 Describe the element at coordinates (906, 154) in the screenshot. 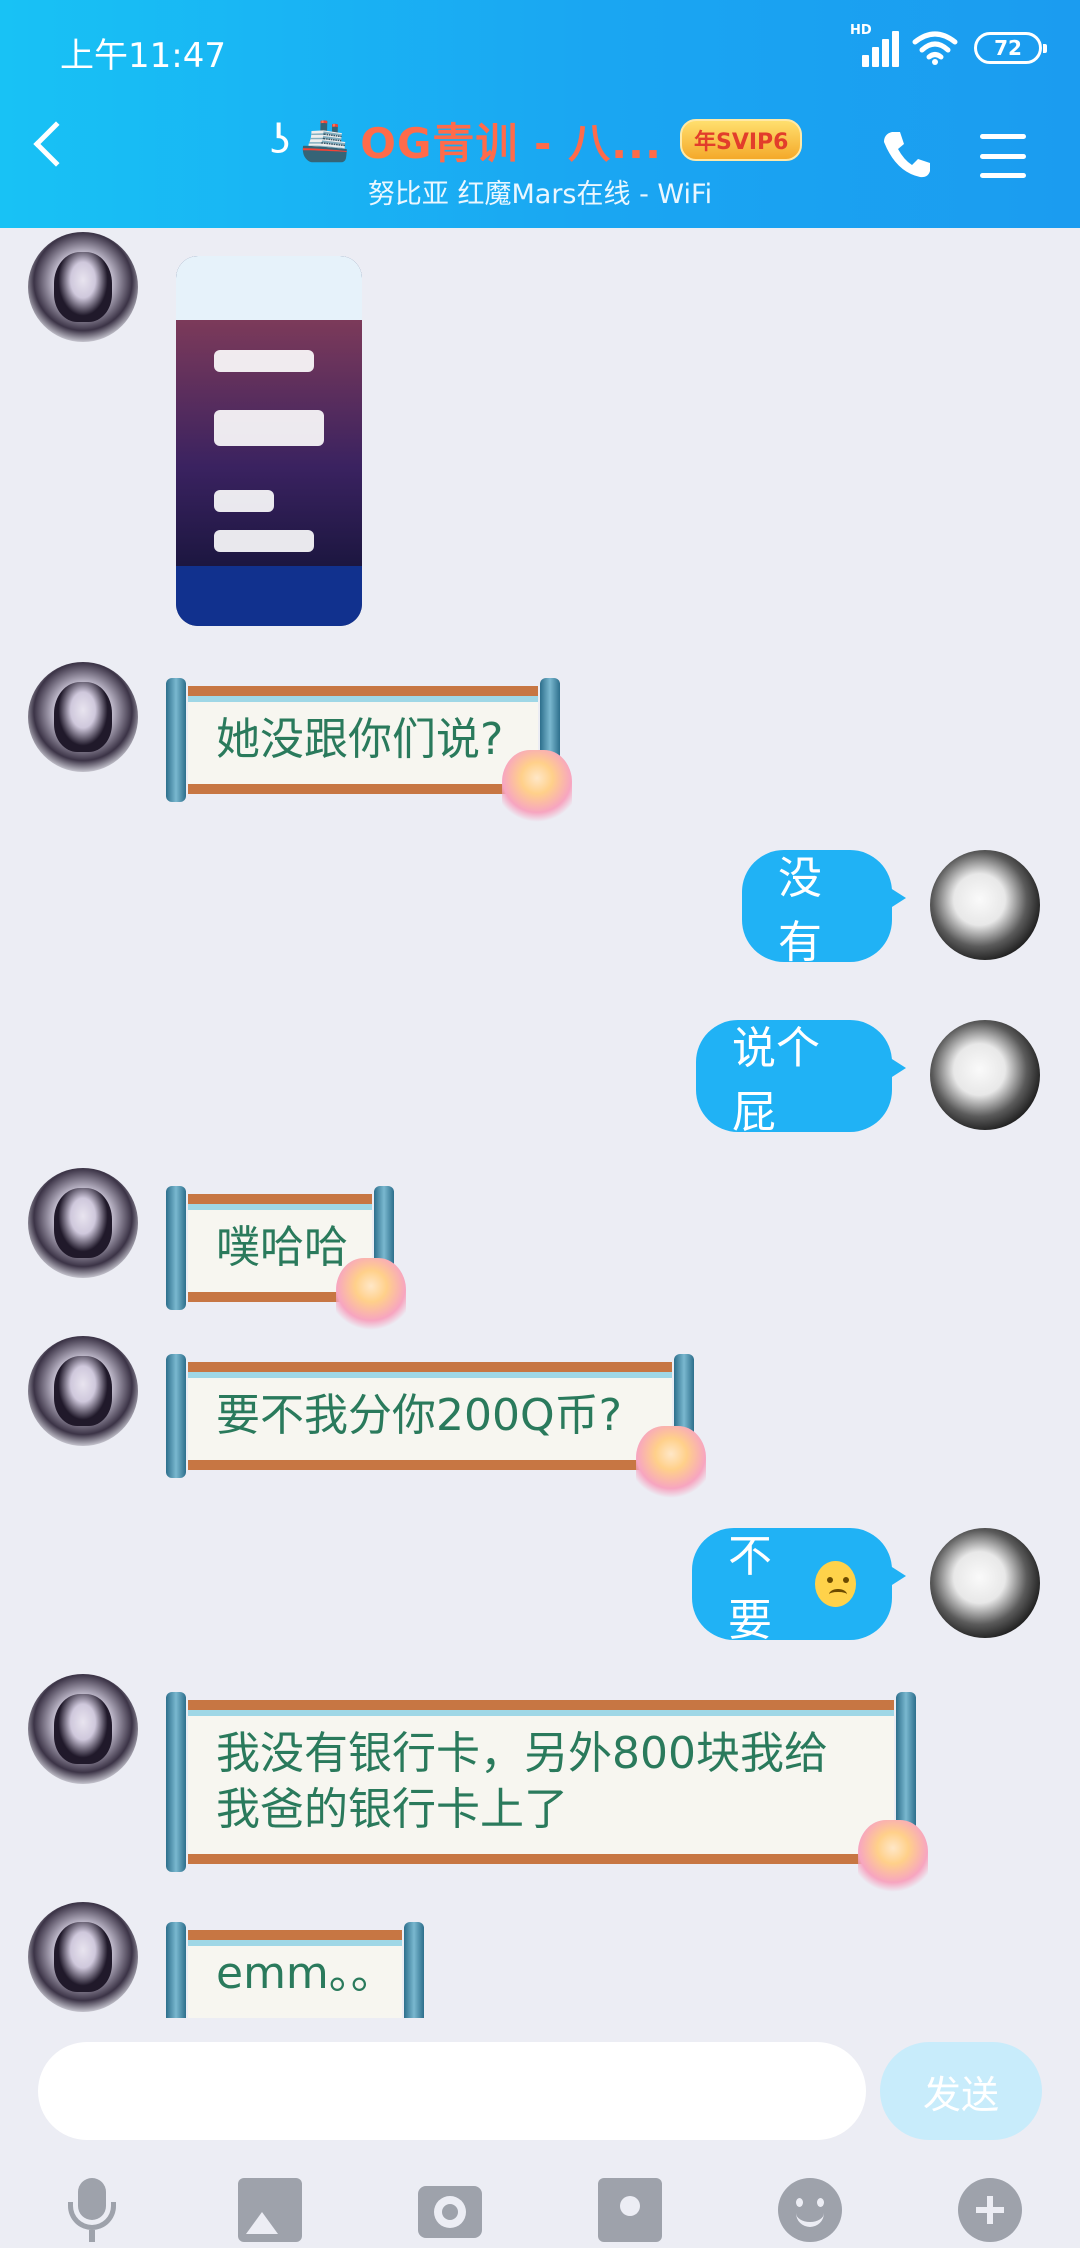

I see `phone-call-button` at that location.